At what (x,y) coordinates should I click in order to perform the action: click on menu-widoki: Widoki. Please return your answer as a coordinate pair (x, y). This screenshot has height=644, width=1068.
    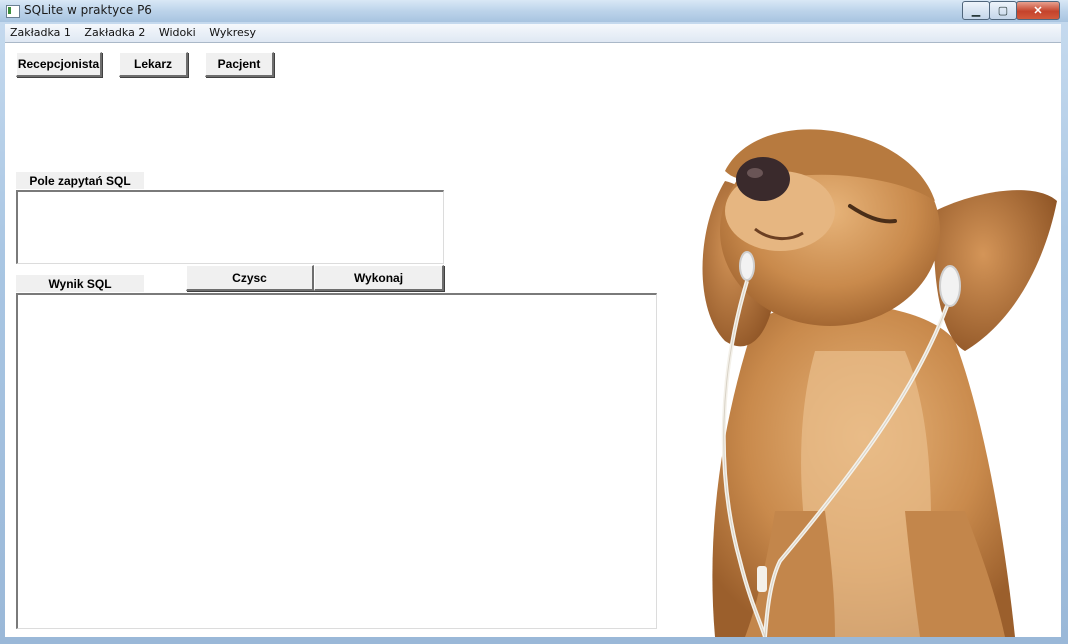
    Looking at the image, I should click on (177, 31).